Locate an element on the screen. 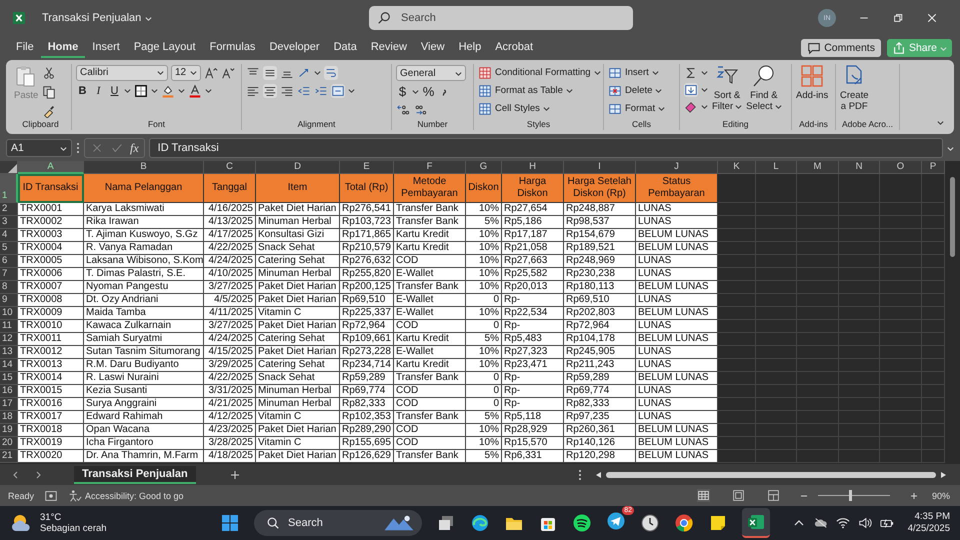  column-header: N is located at coordinates (859, 167).